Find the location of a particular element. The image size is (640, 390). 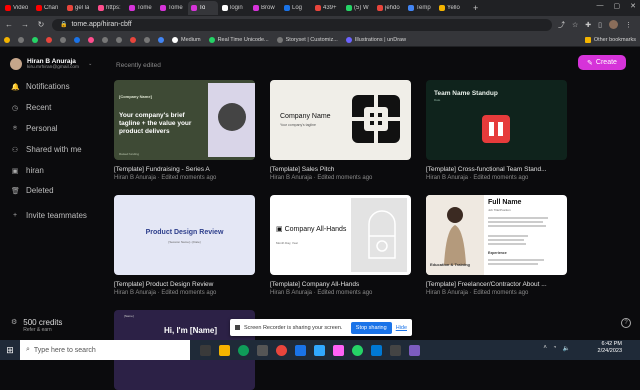

bookmark-item: Medium is located at coordinates (186, 39).